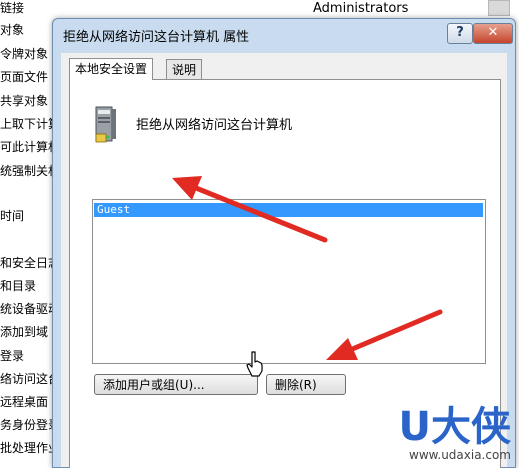  Describe the element at coordinates (30, 379) in the screenshot. I see `policy-list-item: 络访问这台` at that location.